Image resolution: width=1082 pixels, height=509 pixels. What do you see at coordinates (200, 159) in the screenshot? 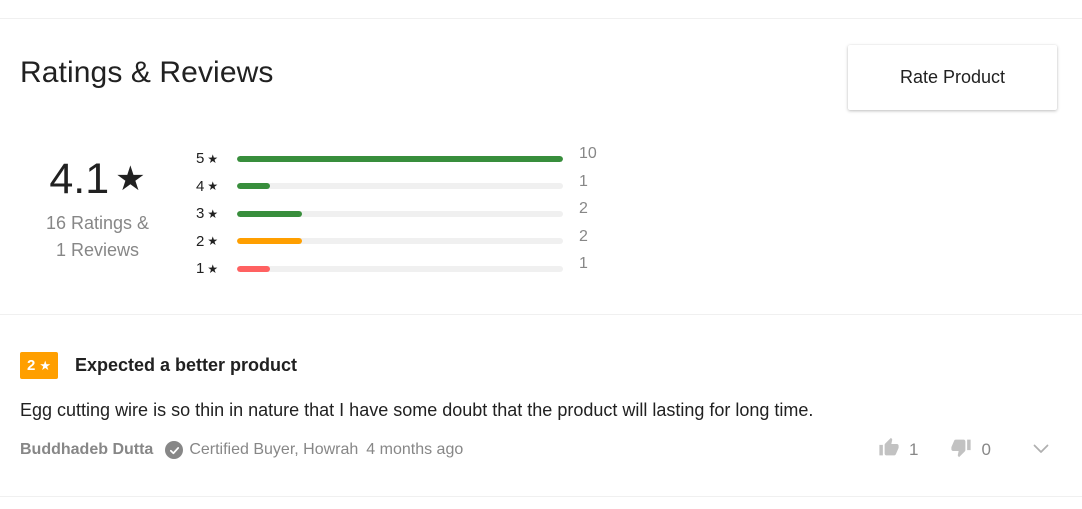
I see `star-level-number: 5` at bounding box center [200, 159].